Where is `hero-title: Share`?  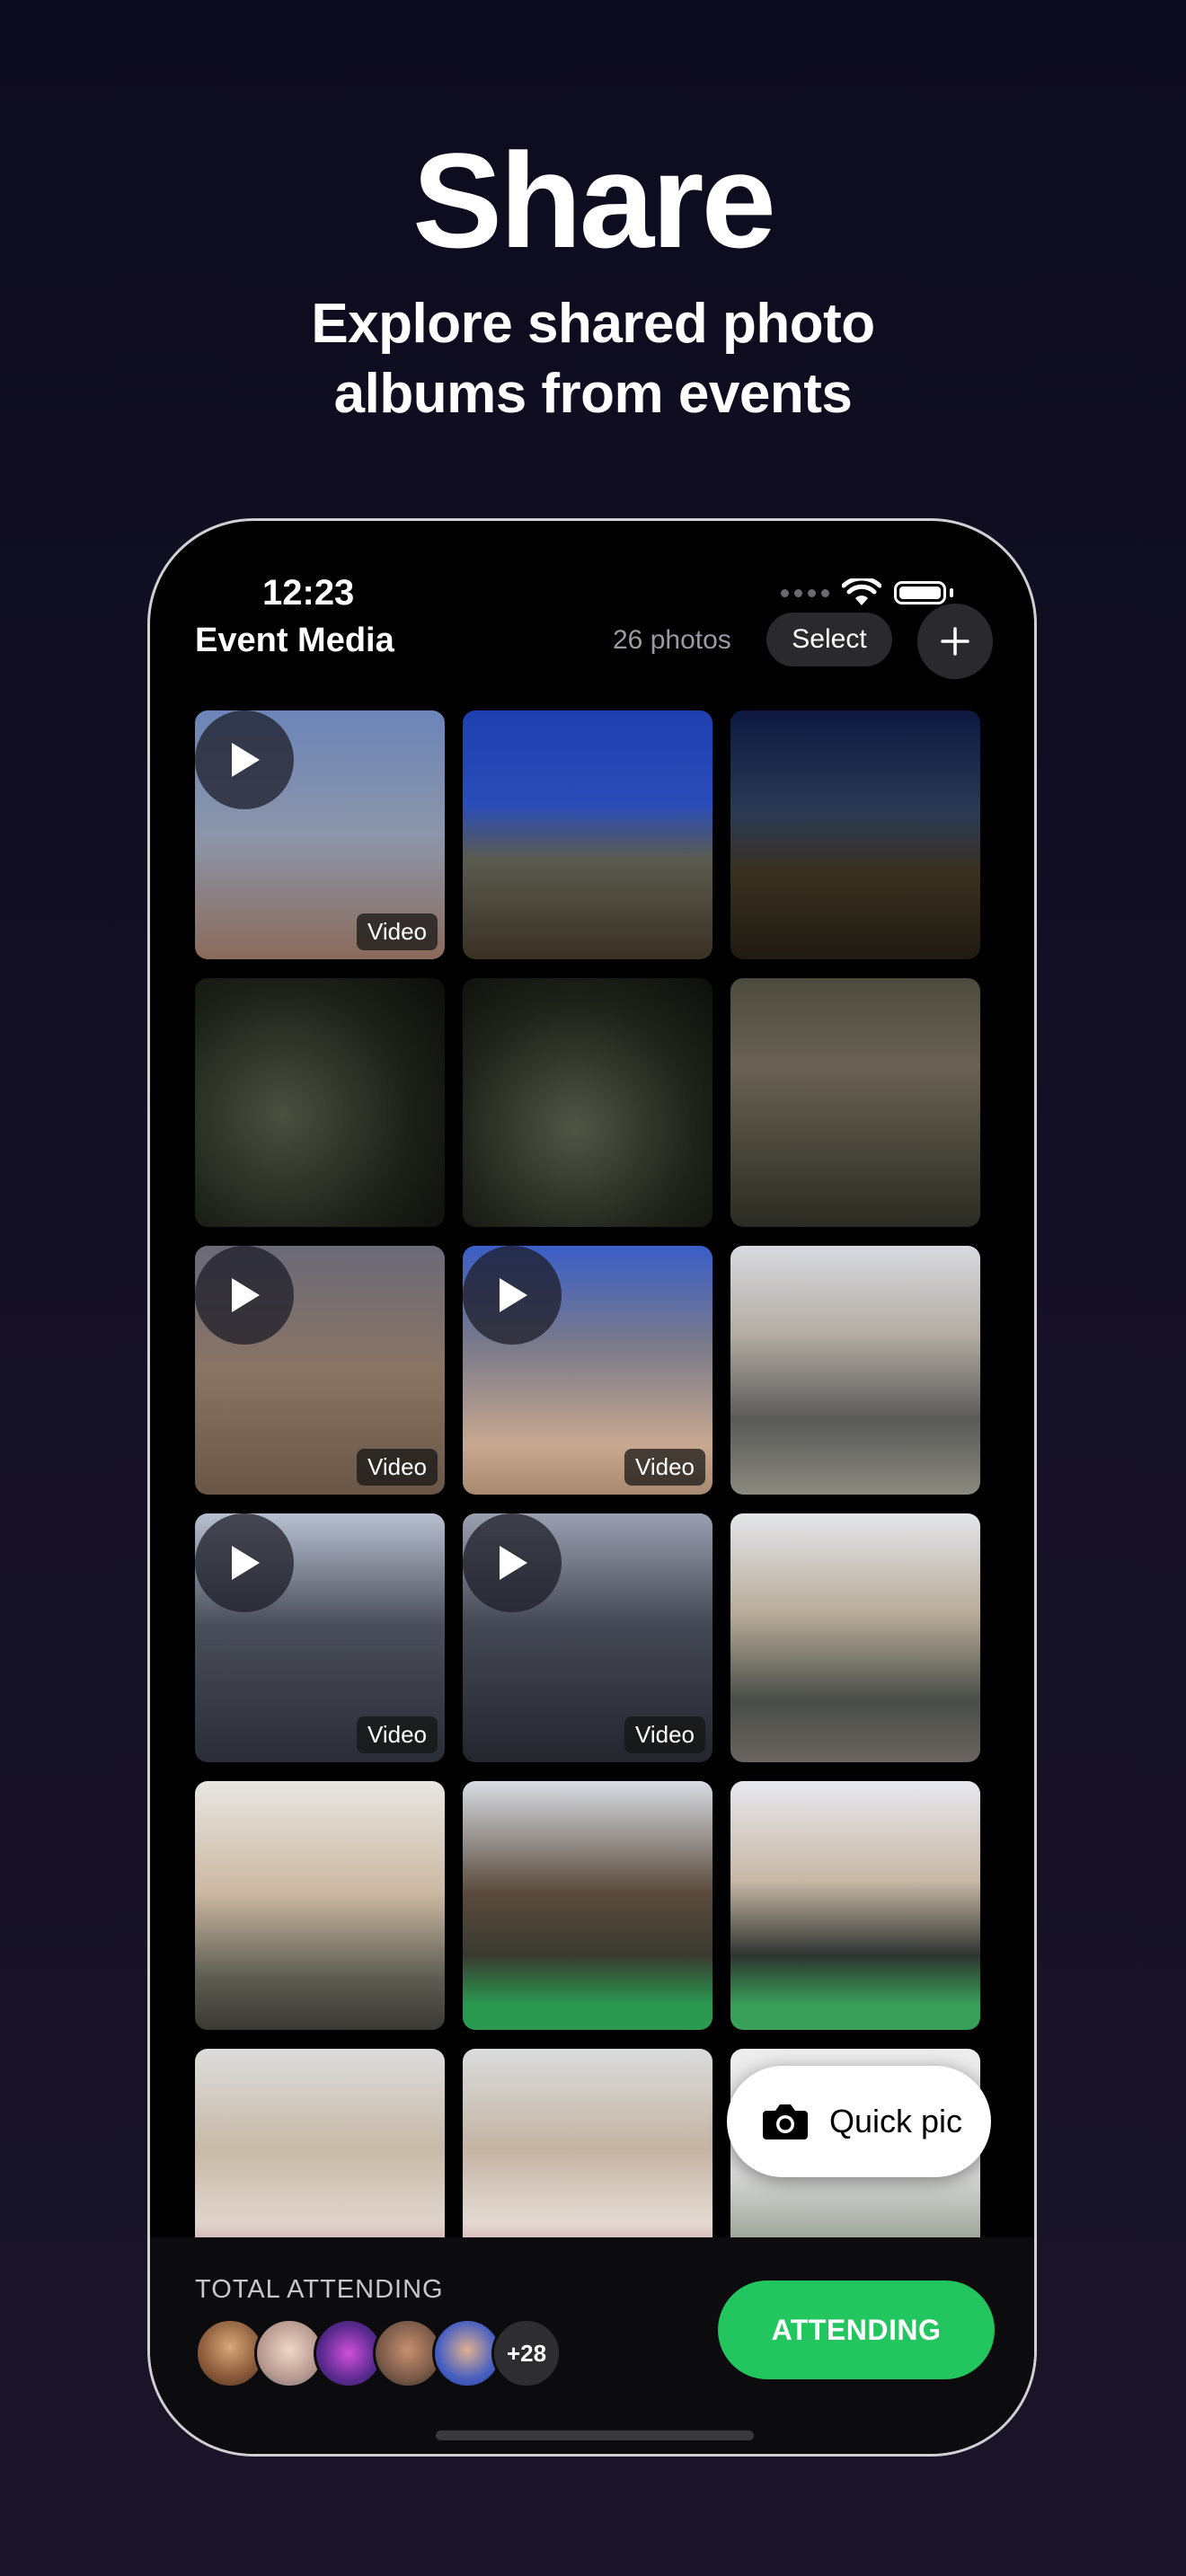 hero-title: Share is located at coordinates (594, 200).